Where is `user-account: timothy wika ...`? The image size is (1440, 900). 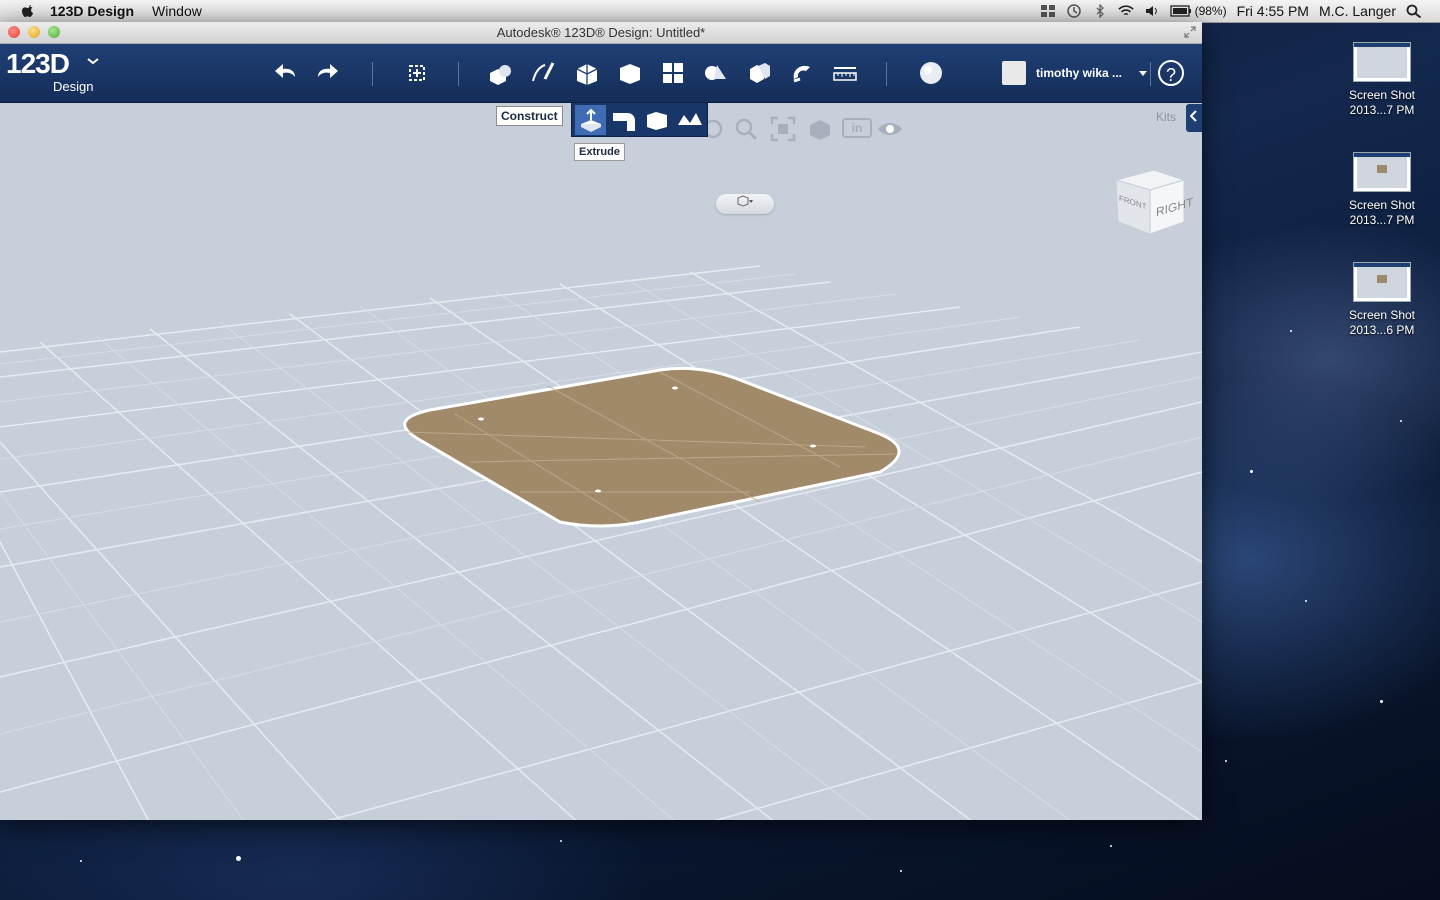 user-account: timothy wika ... is located at coordinates (1075, 73).